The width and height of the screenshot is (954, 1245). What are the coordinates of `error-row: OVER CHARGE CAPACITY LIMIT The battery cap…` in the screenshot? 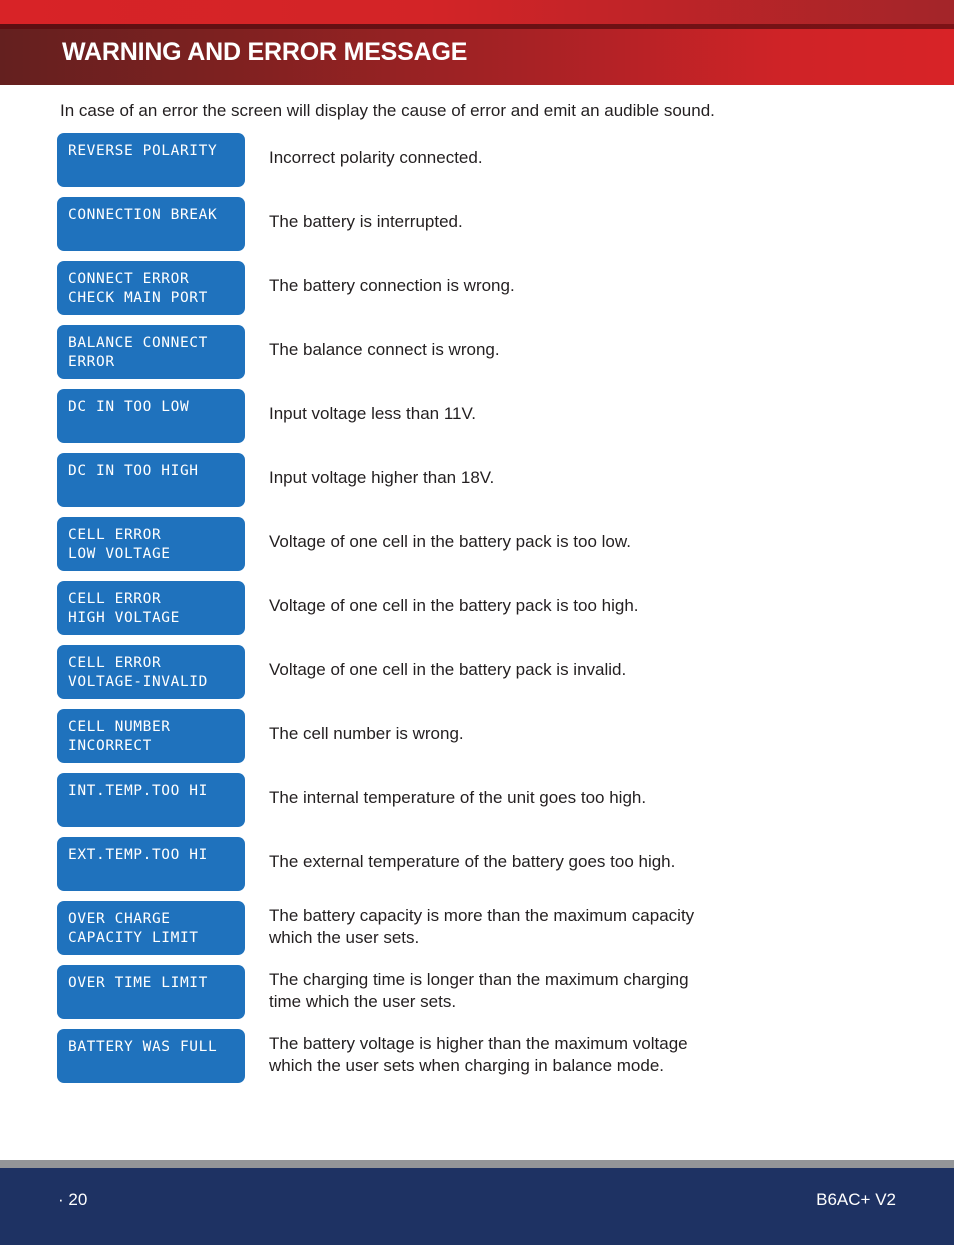 It's located at (482, 928).